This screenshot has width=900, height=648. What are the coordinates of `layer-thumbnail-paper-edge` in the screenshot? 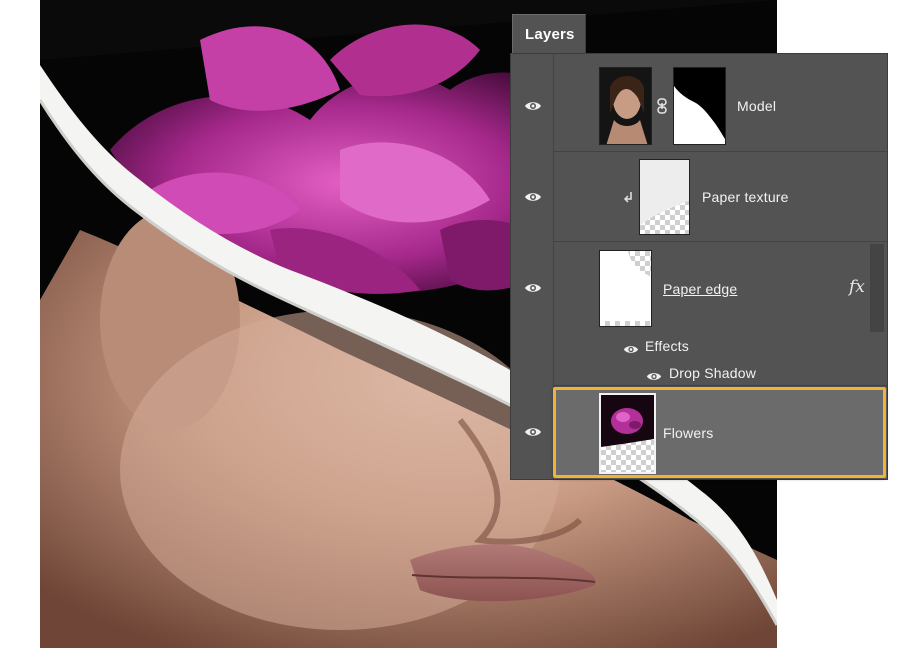 It's located at (625, 288).